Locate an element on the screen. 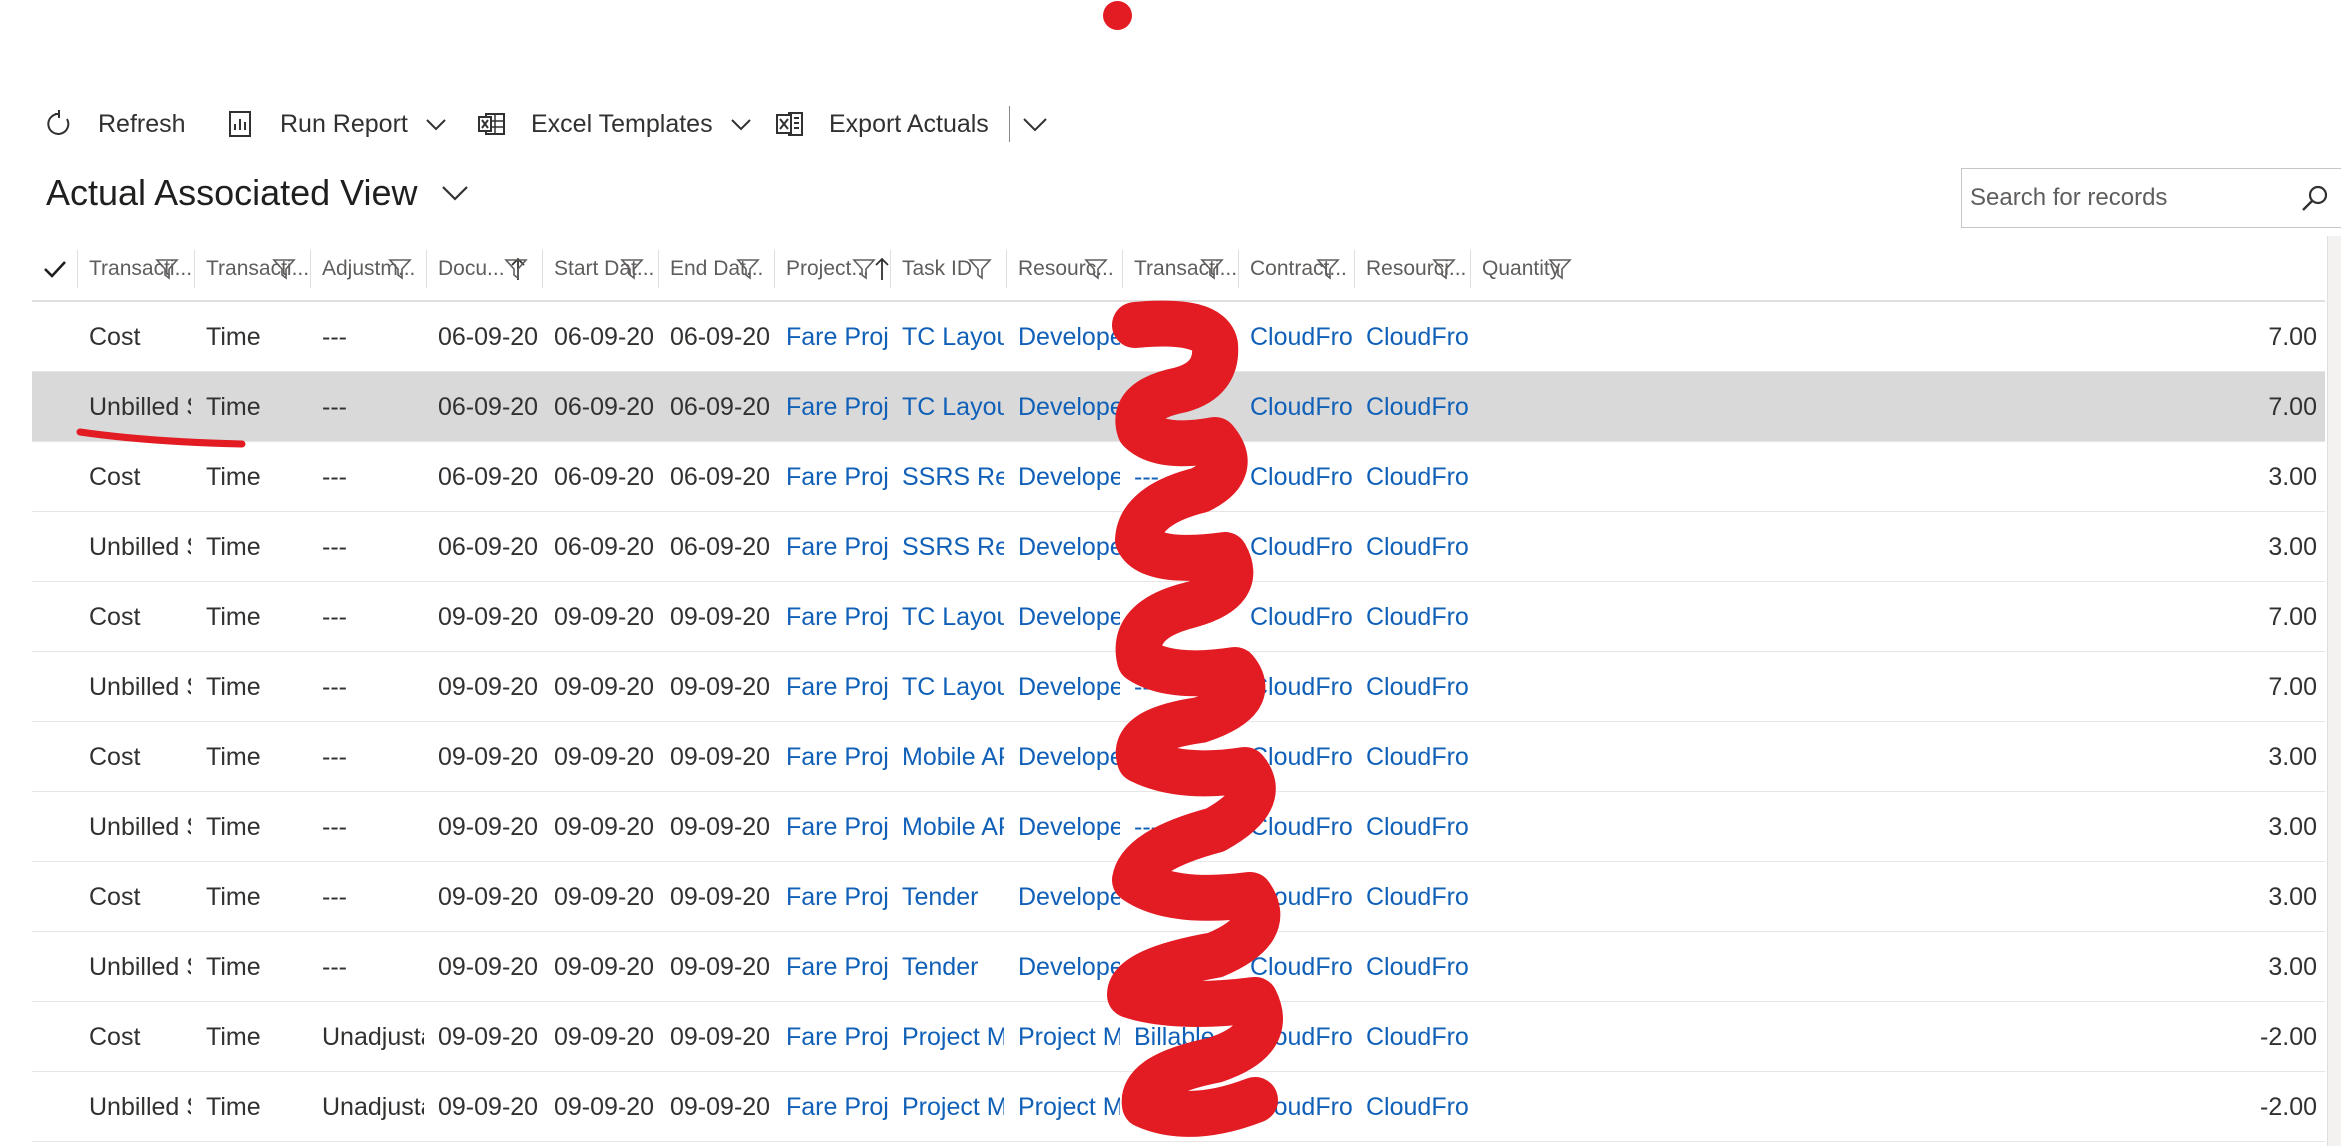 This screenshot has height=1146, width=2341. column-header-quantity: Quantity is located at coordinates (1534, 269).